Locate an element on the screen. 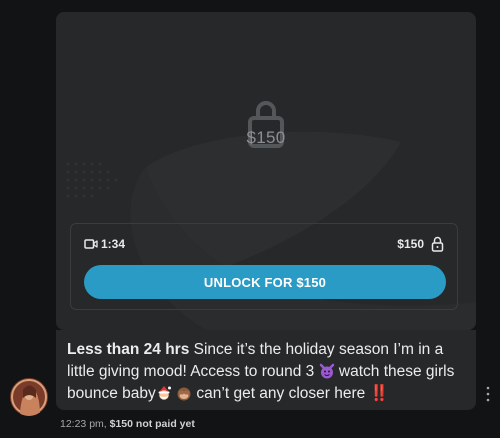 The image size is (500, 438). avatar is located at coordinates (29, 397).